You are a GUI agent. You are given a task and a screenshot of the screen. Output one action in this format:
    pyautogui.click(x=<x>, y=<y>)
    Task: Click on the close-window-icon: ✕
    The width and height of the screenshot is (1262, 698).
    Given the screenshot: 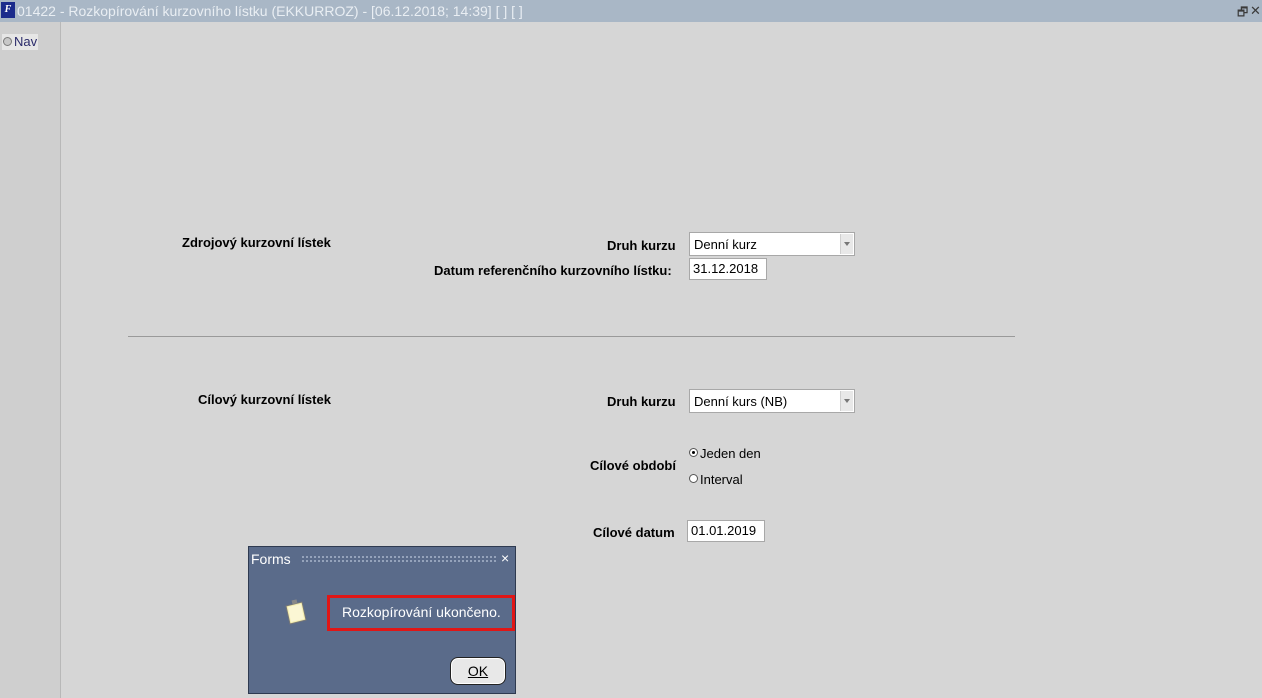 What is the action you would take?
    pyautogui.click(x=1255, y=11)
    